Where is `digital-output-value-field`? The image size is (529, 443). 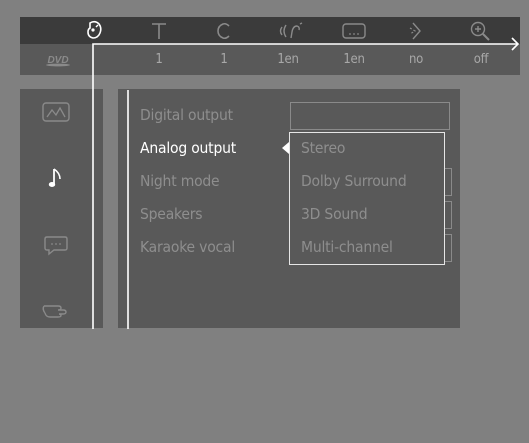 digital-output-value-field is located at coordinates (370, 116).